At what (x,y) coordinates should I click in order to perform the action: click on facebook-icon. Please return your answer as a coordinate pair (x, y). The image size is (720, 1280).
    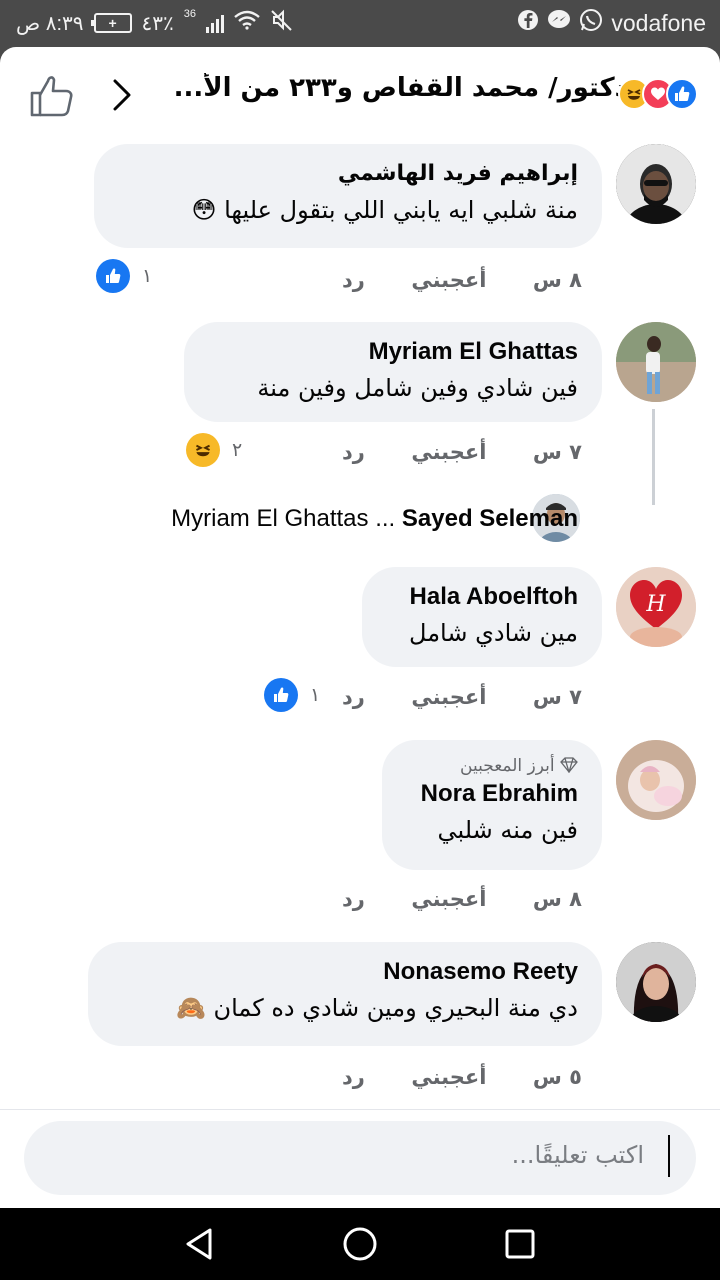
    Looking at the image, I should click on (528, 23).